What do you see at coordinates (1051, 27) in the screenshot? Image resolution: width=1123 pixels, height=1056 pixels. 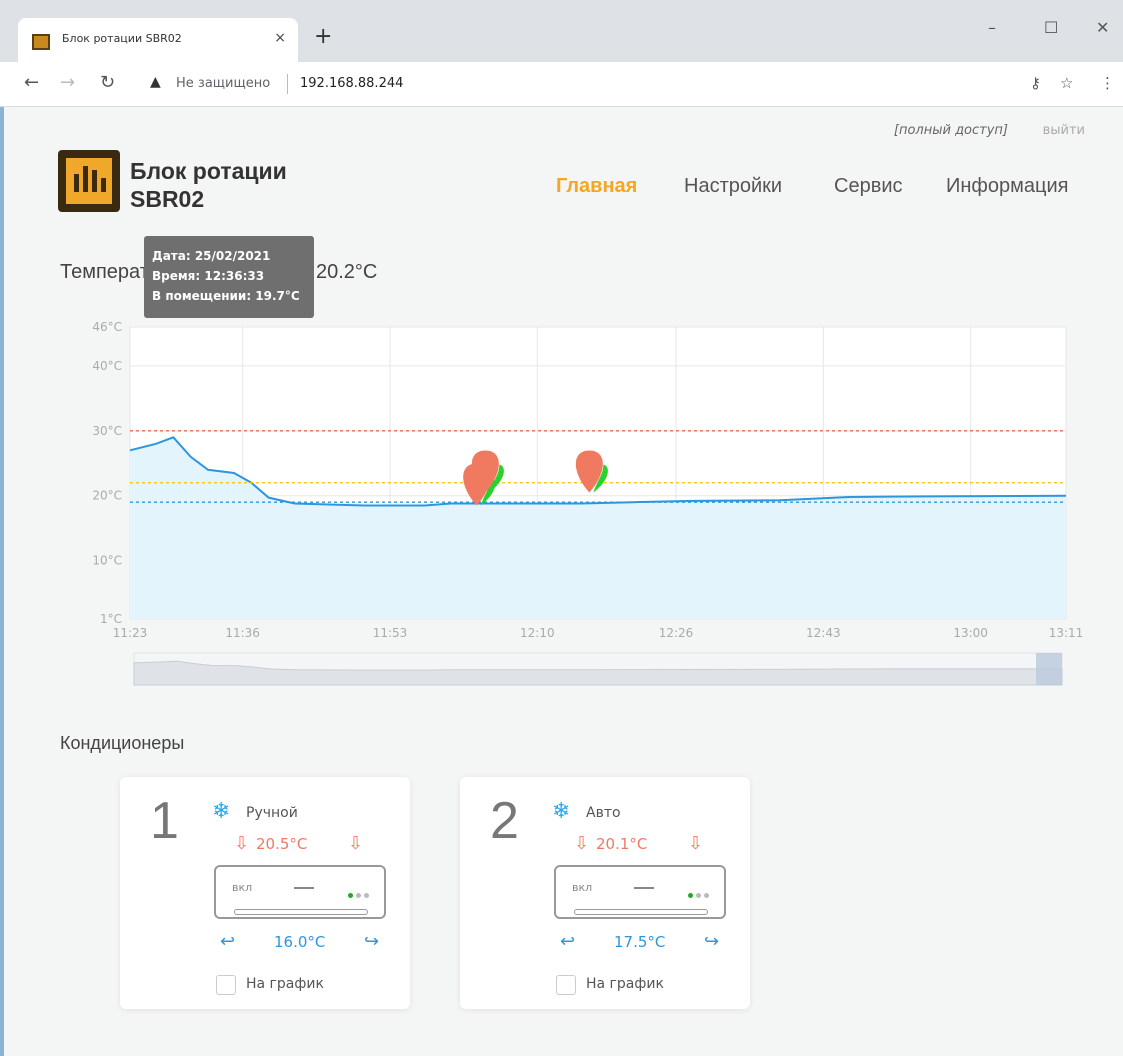 I see `maximize-icon: ☐` at bounding box center [1051, 27].